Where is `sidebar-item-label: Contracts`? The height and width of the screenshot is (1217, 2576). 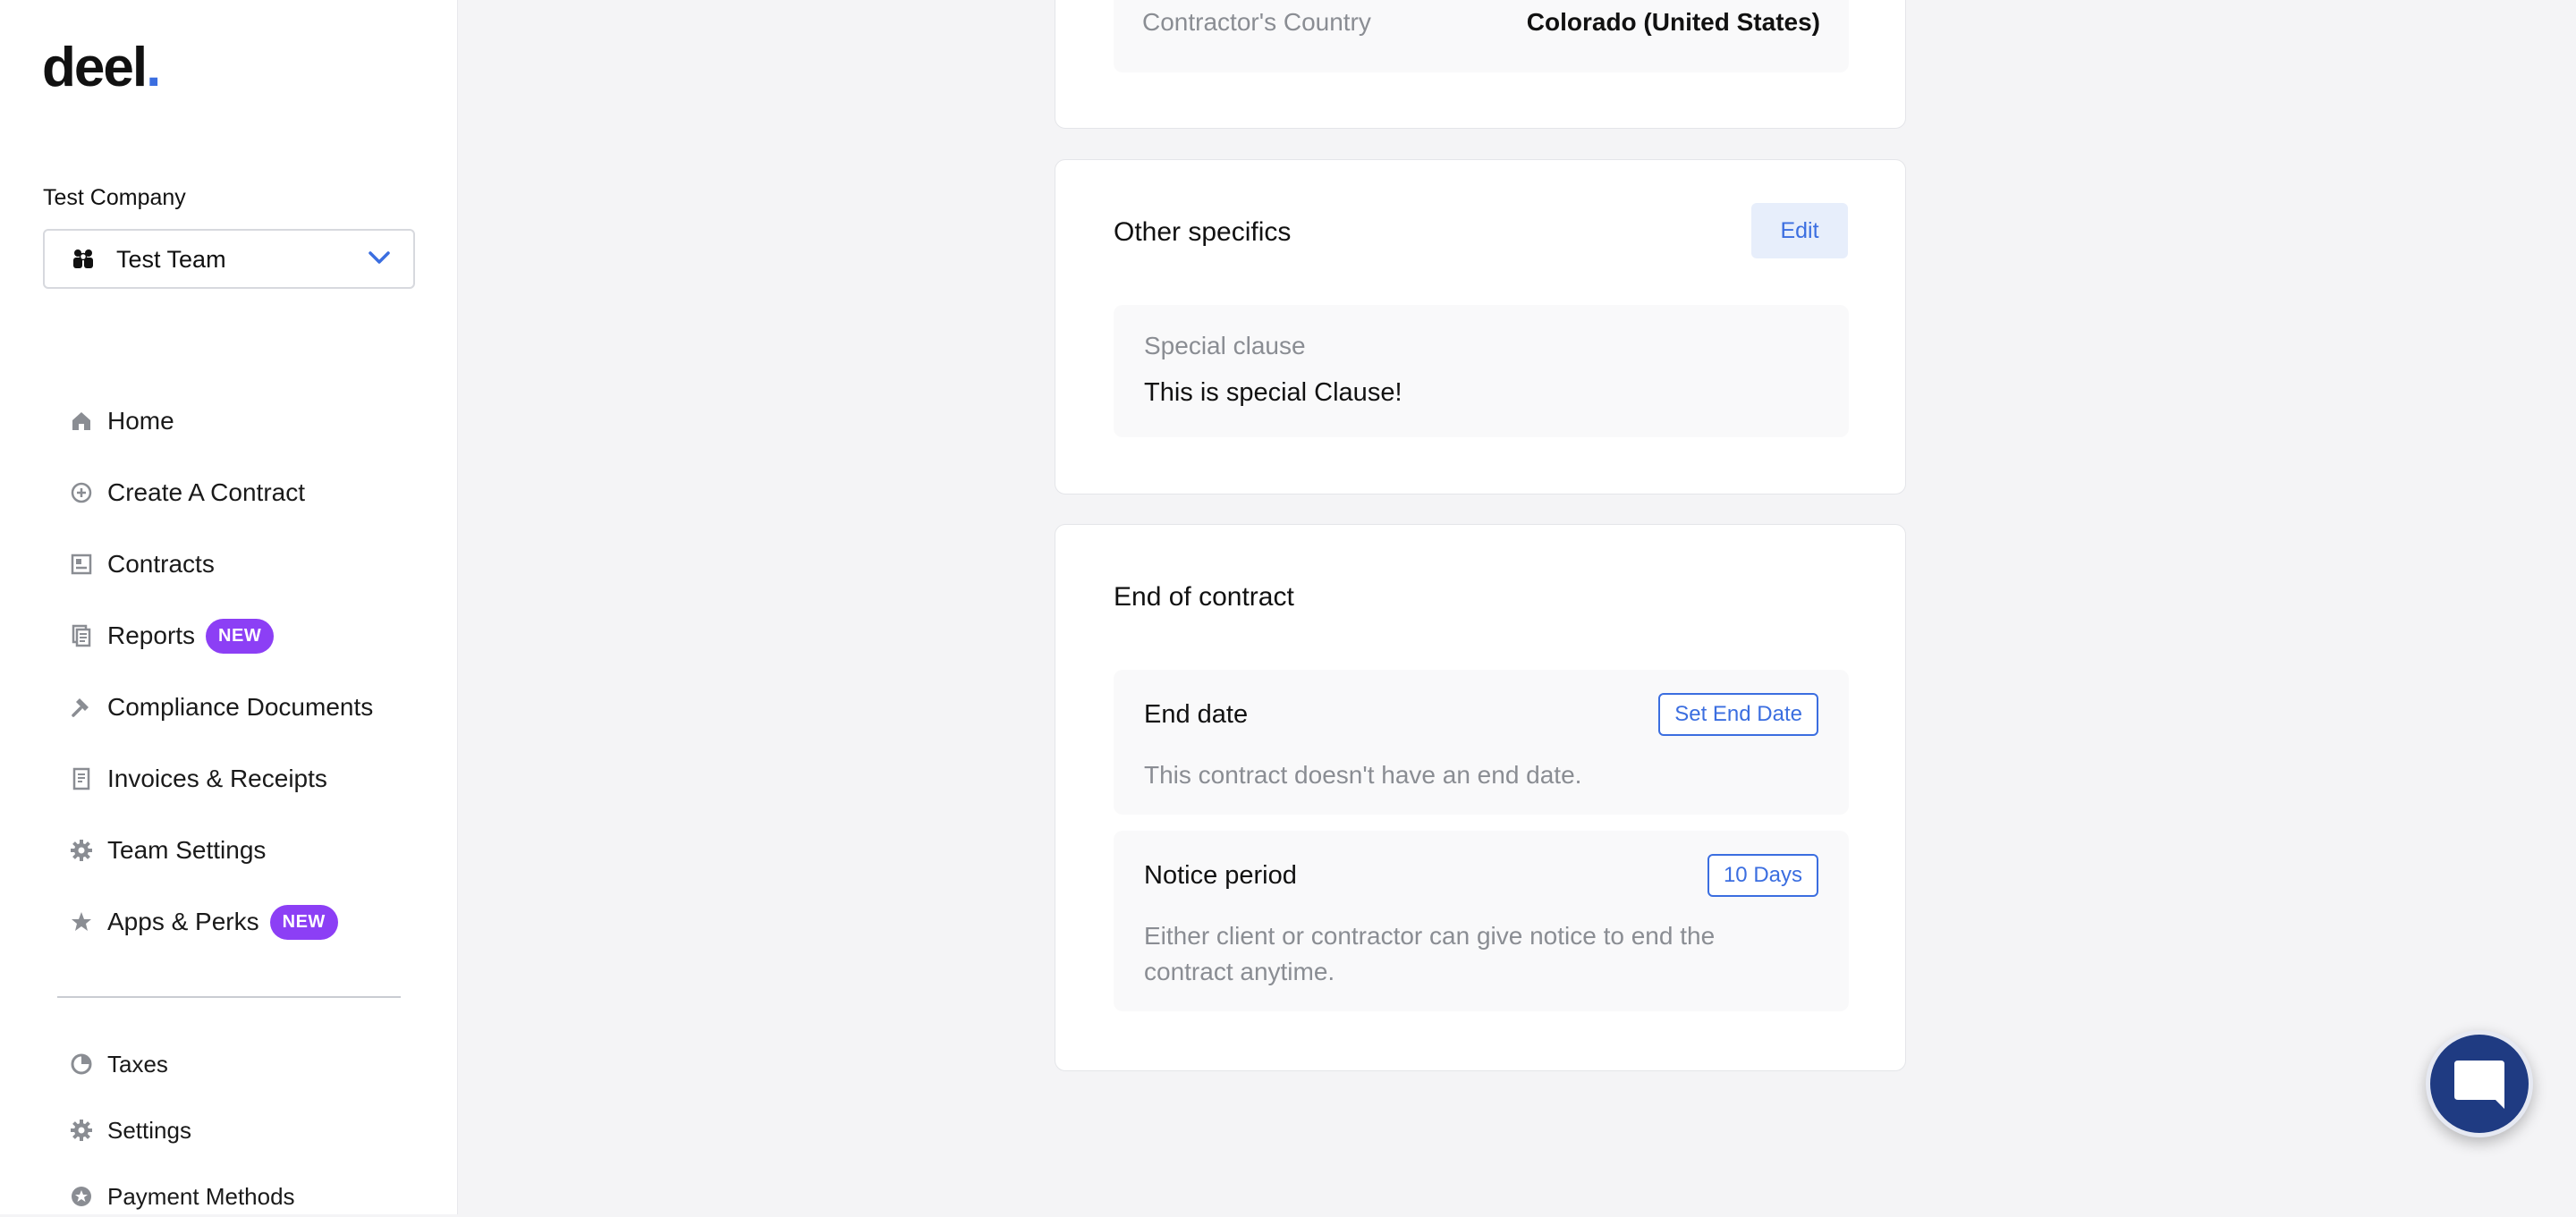 sidebar-item-label: Contracts is located at coordinates (161, 564).